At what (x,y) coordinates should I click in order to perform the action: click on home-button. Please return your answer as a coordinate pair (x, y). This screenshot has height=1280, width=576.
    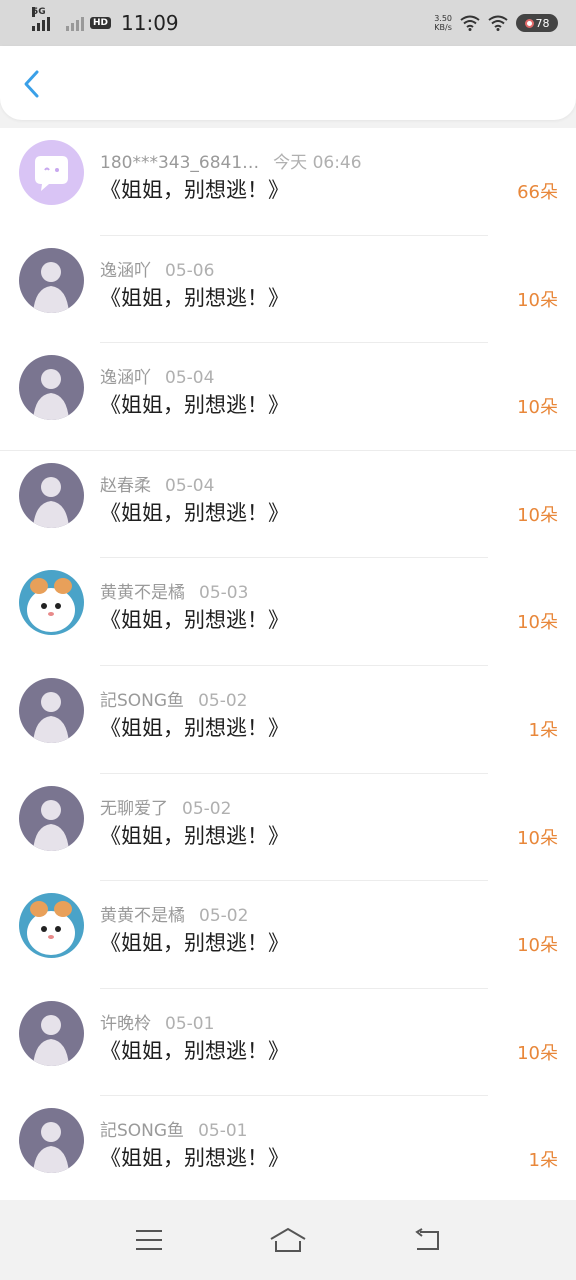
    Looking at the image, I should click on (288, 1240).